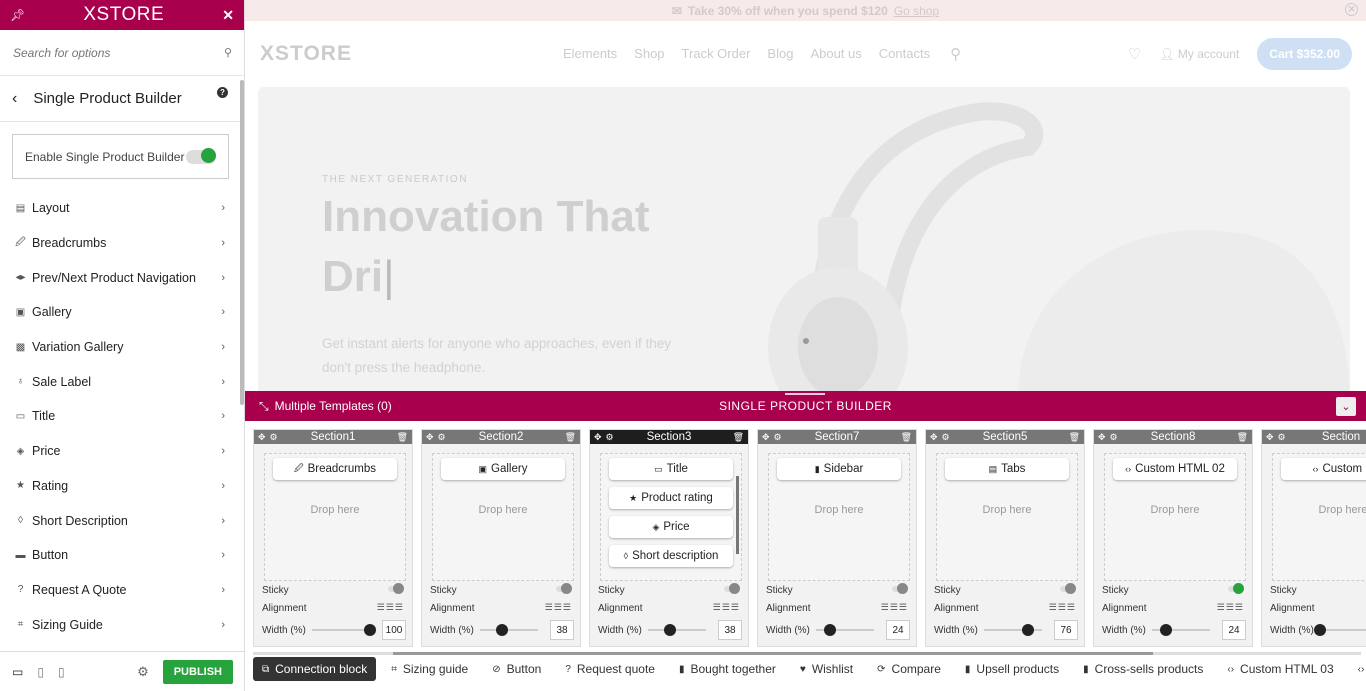  Describe the element at coordinates (671, 556) in the screenshot. I see `element-short-description: ◊ Short description` at that location.